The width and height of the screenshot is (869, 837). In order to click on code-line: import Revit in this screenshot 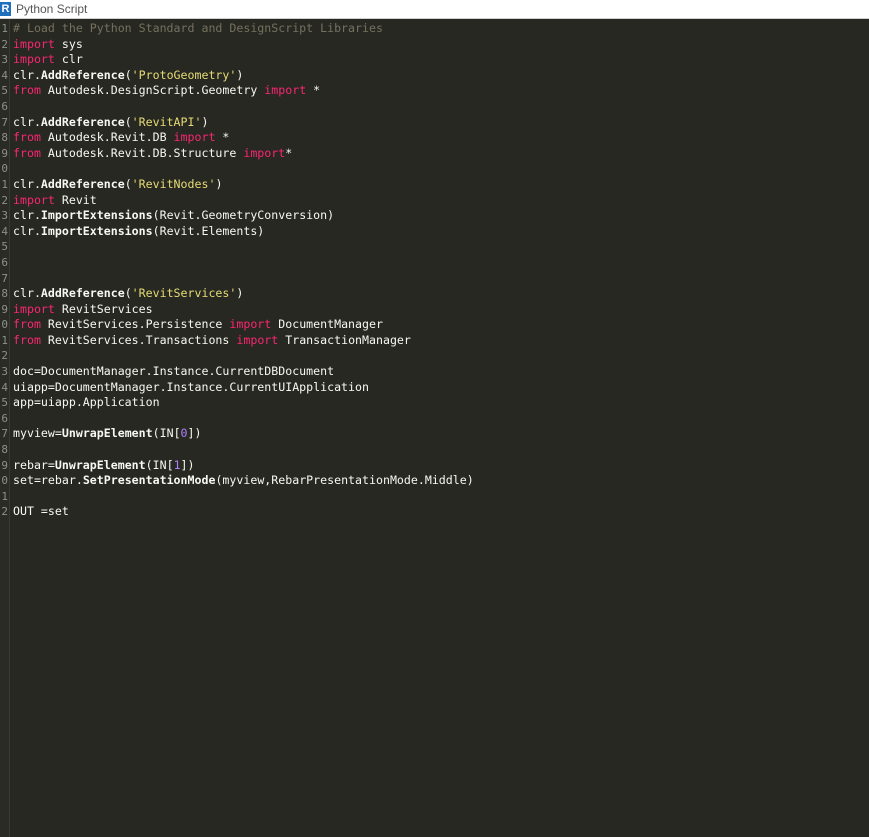, I will do `click(441, 201)`.